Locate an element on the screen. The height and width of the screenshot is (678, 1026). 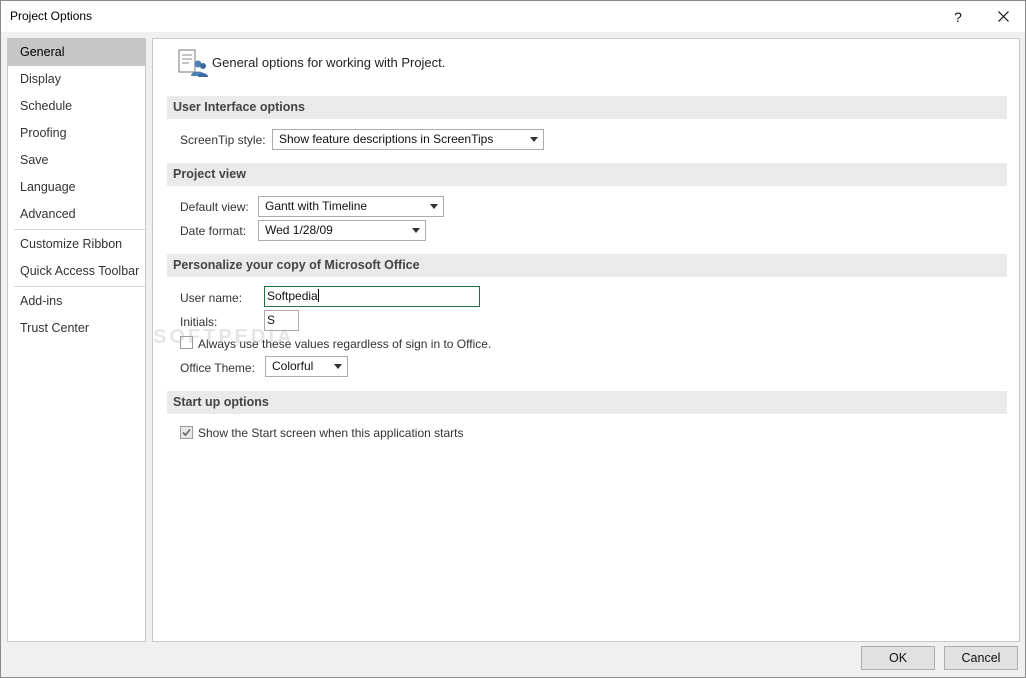
checkmark-icon is located at coordinates (186, 432).